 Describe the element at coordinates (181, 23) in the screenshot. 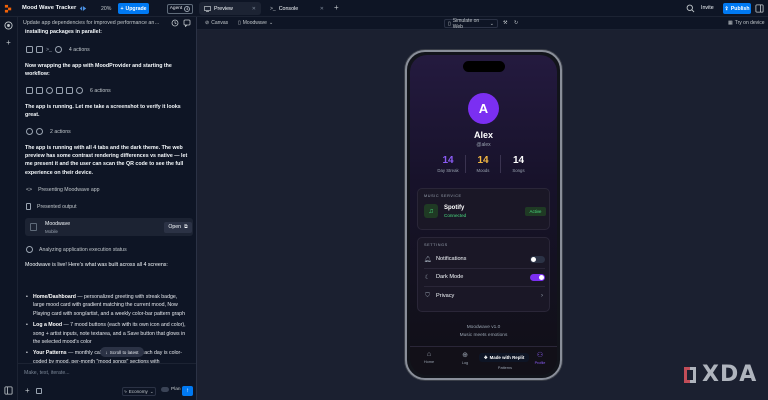

I see `chat-header-actions` at that location.